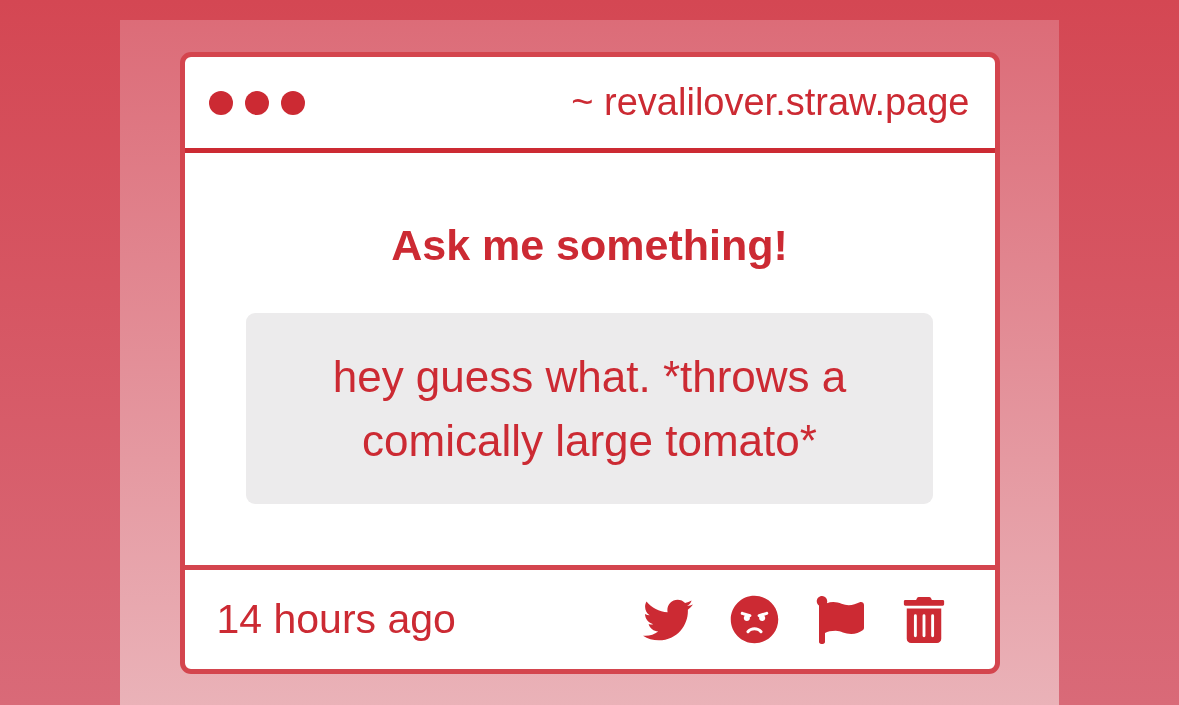 Image resolution: width=1179 pixels, height=705 pixels. I want to click on site-address: ~ revalilover.straw.page, so click(770, 102).